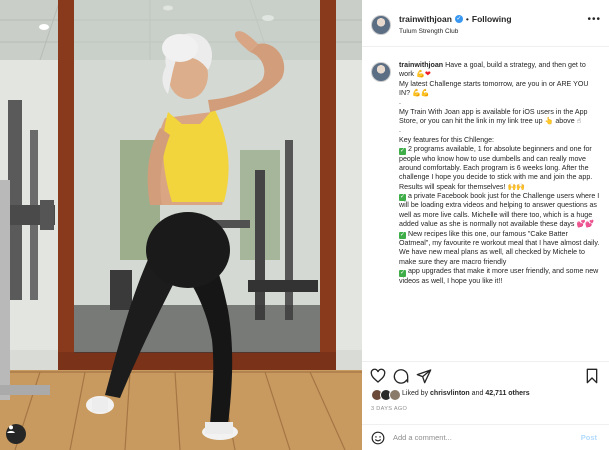  What do you see at coordinates (425, 19) in the screenshot?
I see `header-username: trainwithjoan` at bounding box center [425, 19].